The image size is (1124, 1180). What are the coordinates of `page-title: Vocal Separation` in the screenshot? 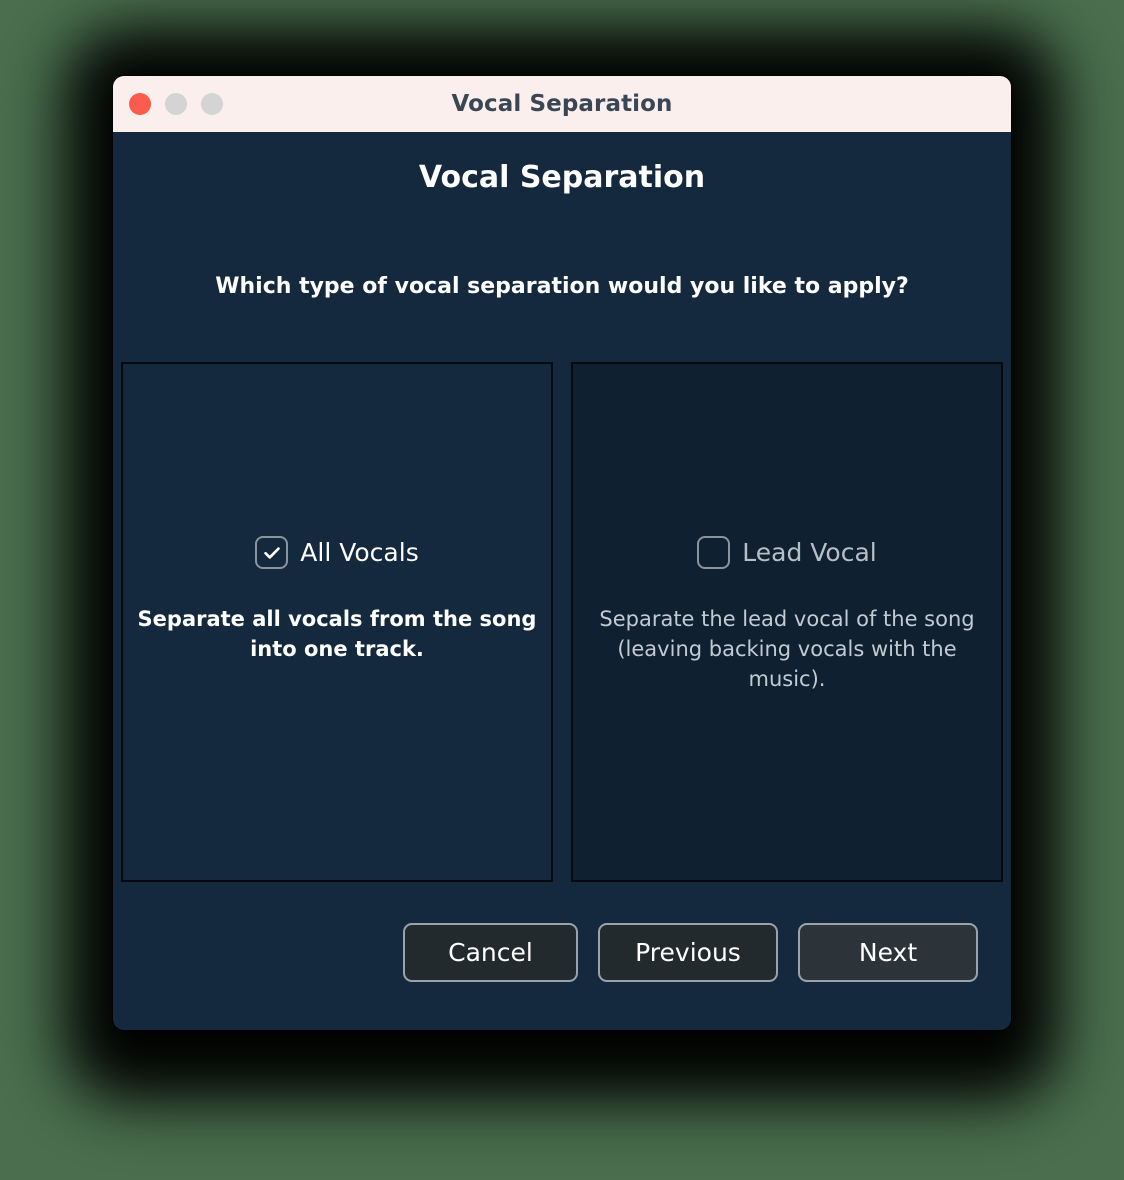 It's located at (562, 177).